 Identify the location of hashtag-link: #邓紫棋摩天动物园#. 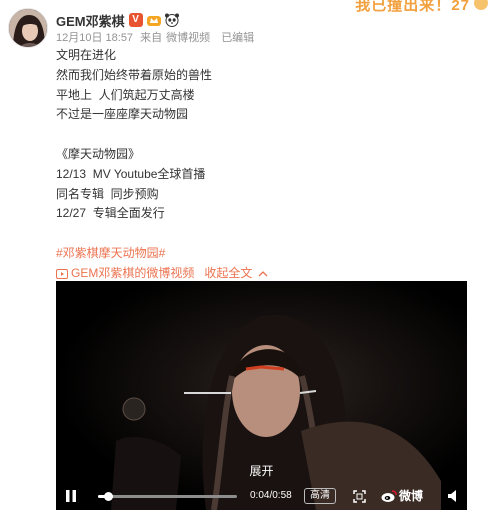
(264, 254).